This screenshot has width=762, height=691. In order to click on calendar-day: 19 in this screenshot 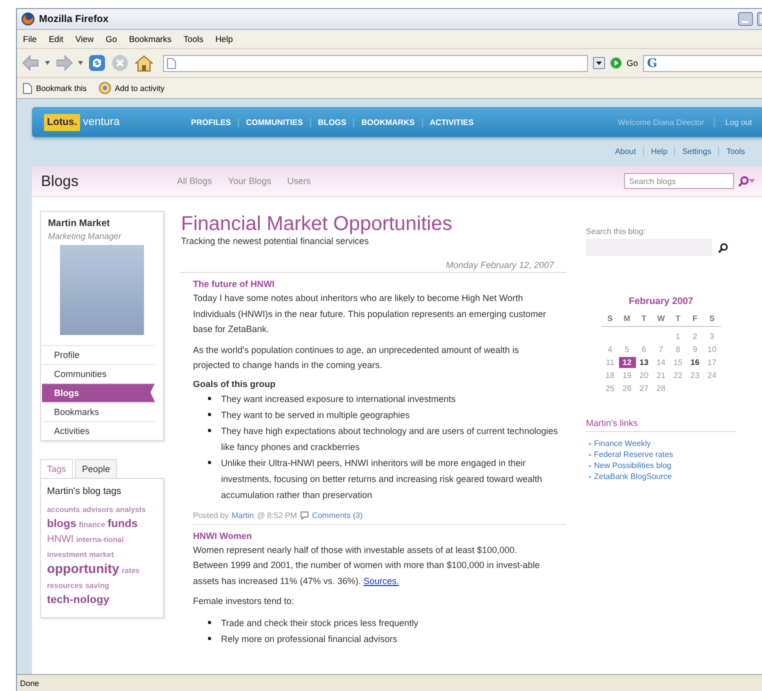, I will do `click(627, 375)`.